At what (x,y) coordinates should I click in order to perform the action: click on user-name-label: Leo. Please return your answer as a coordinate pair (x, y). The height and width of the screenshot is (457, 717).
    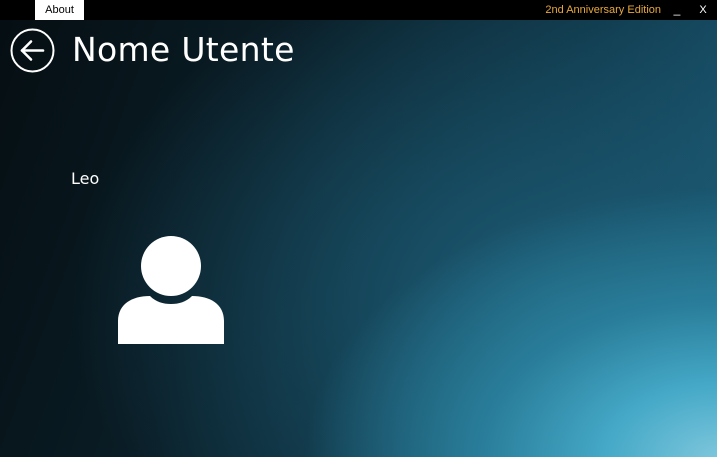
    Looking at the image, I should click on (85, 178).